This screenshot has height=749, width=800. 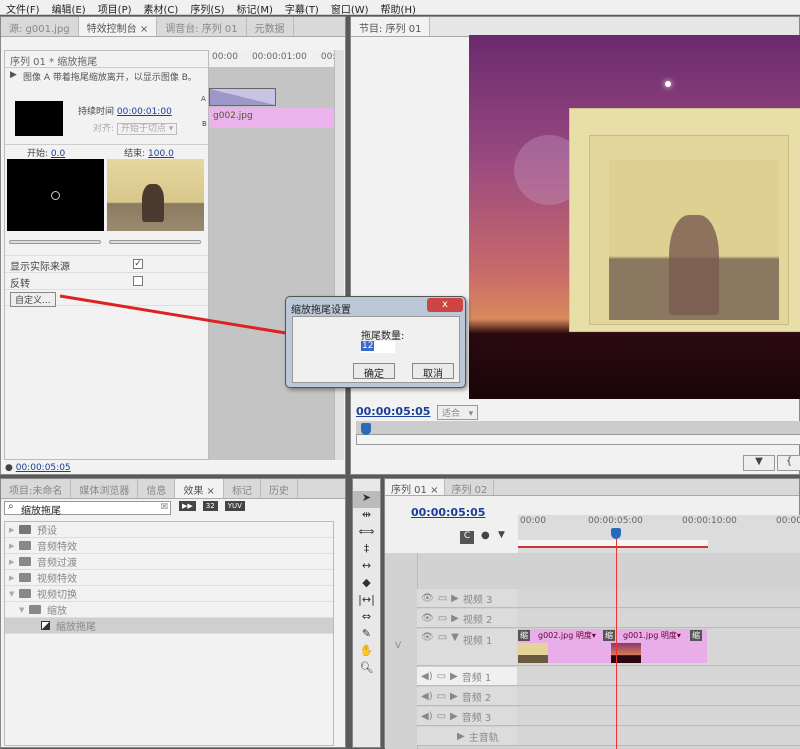 What do you see at coordinates (321, 310) in the screenshot?
I see `dialog-title: 缩放拖尾设置` at bounding box center [321, 310].